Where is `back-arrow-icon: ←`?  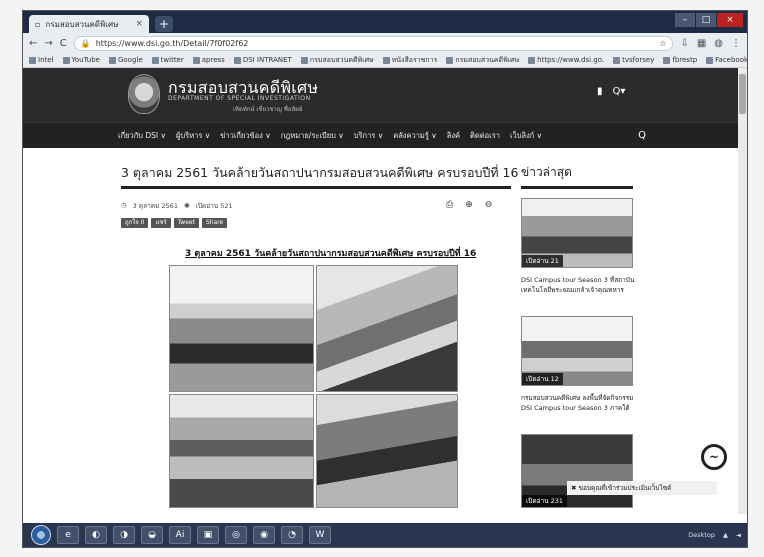
back-arrow-icon: ← is located at coordinates (33, 43).